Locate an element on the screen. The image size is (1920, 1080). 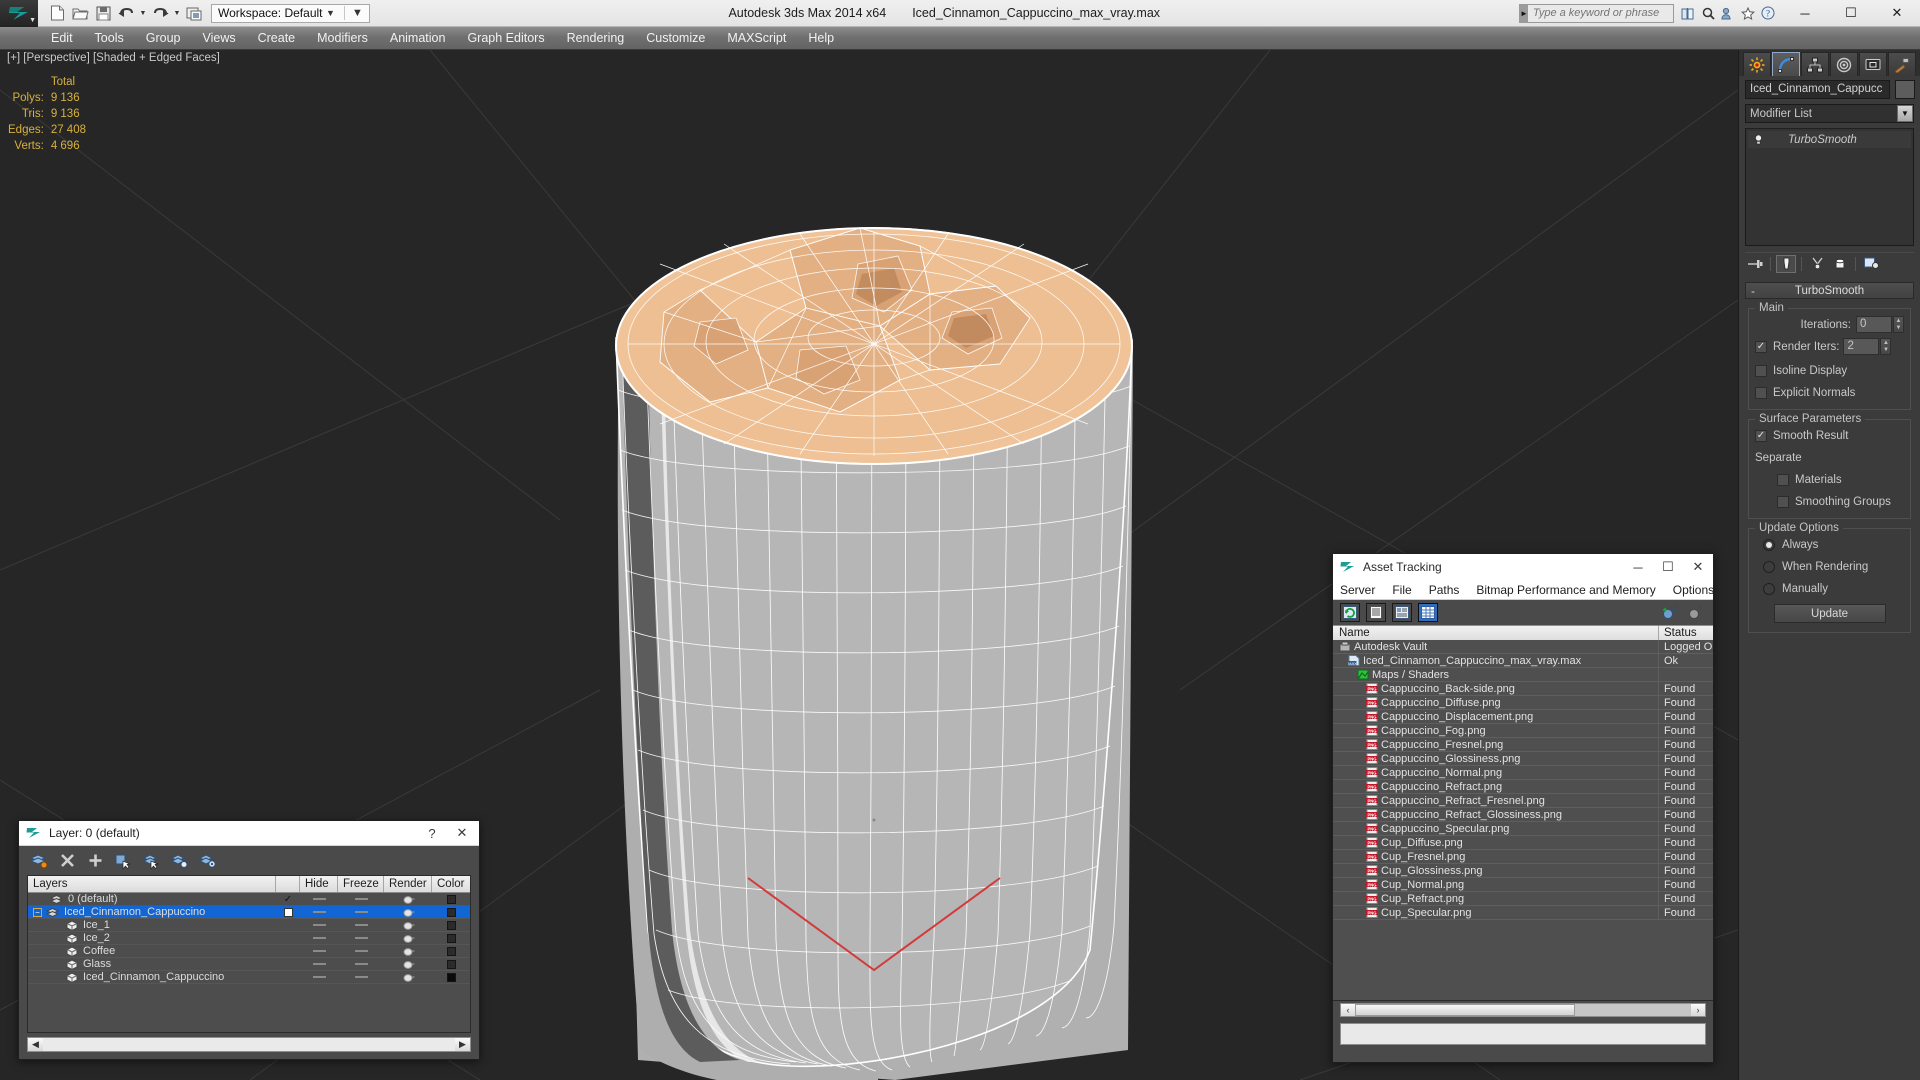
query-help-icon: ? is located at coordinates (1696, 612).